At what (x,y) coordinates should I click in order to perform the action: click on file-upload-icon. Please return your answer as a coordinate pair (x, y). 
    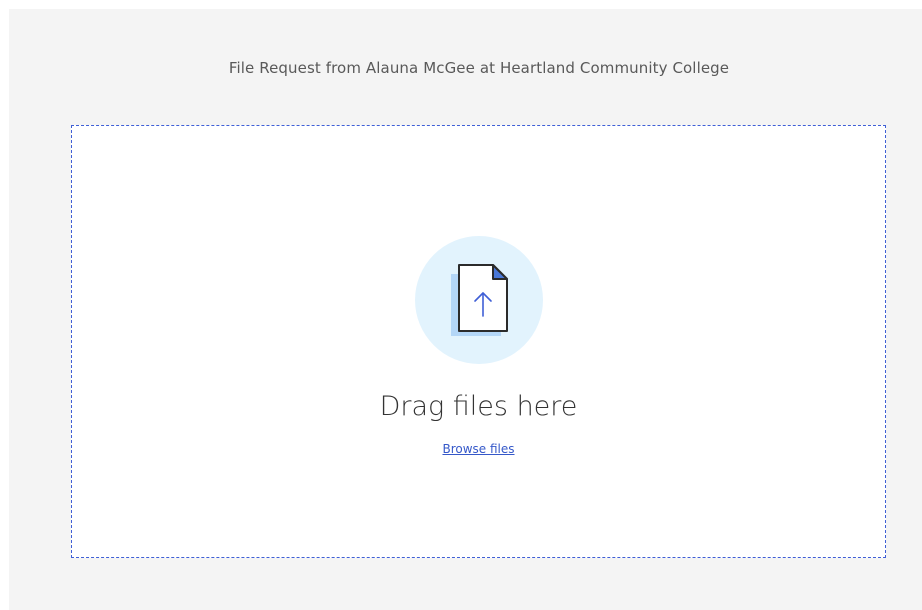
    Looking at the image, I should click on (479, 300).